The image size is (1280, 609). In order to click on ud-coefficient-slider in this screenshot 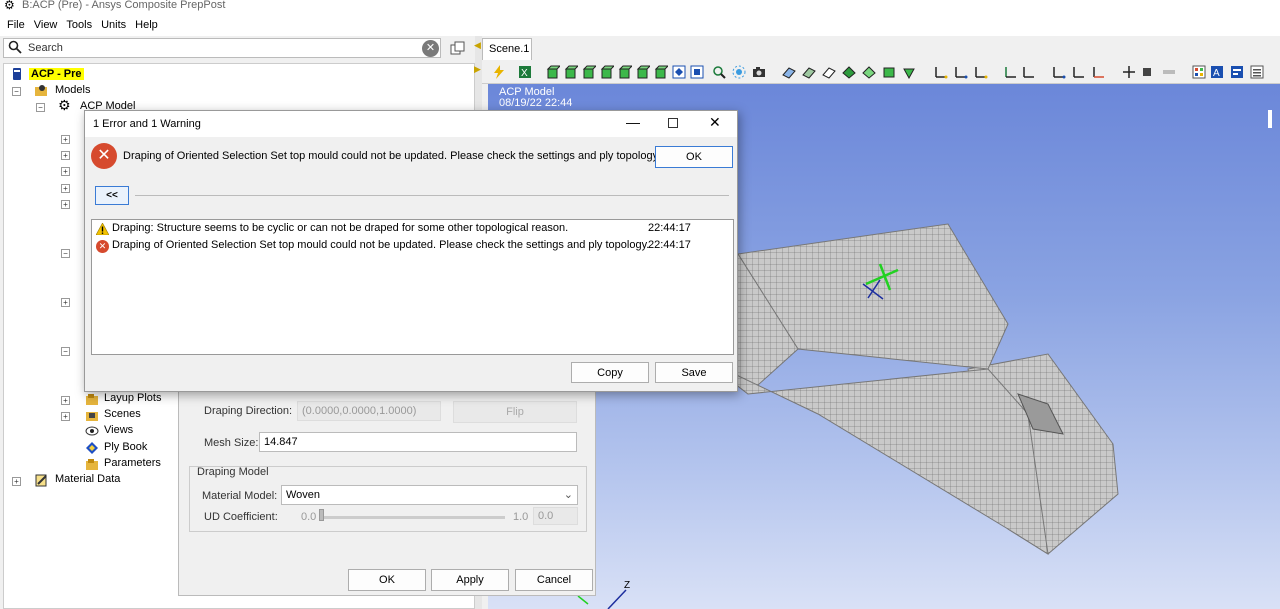, I will do `click(412, 517)`.